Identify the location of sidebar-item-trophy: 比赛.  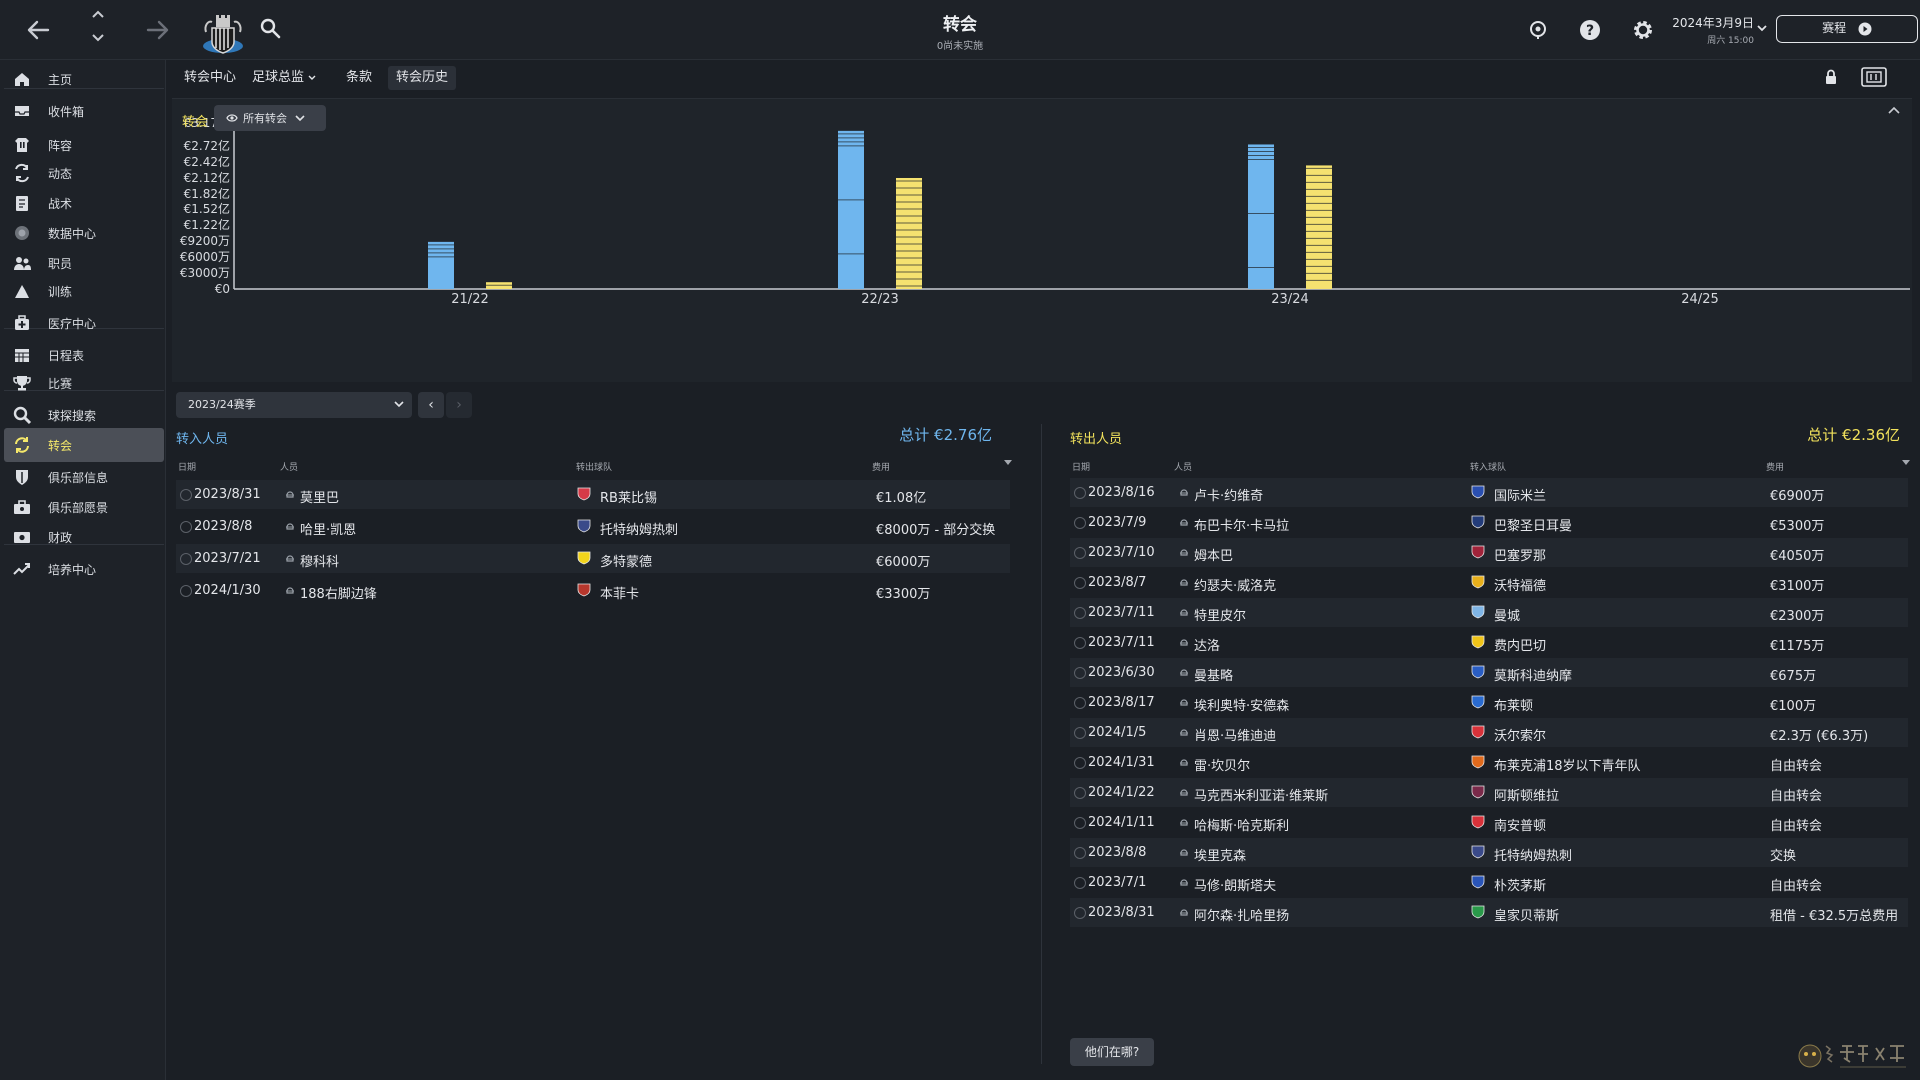
(84, 383).